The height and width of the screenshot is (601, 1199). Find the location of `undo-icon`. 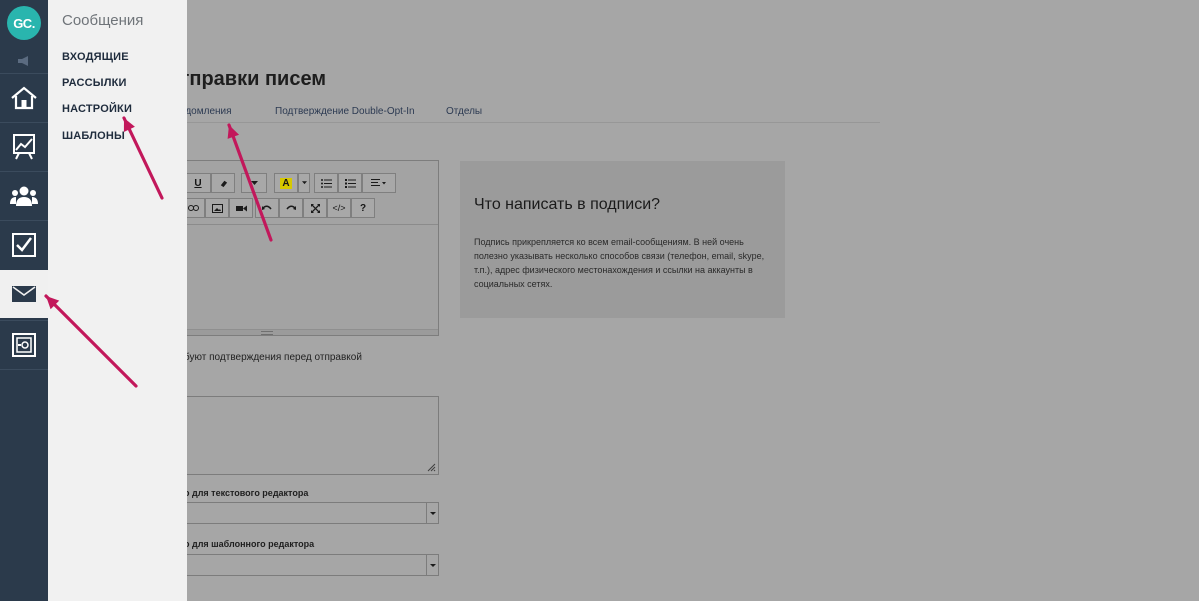

undo-icon is located at coordinates (267, 207).